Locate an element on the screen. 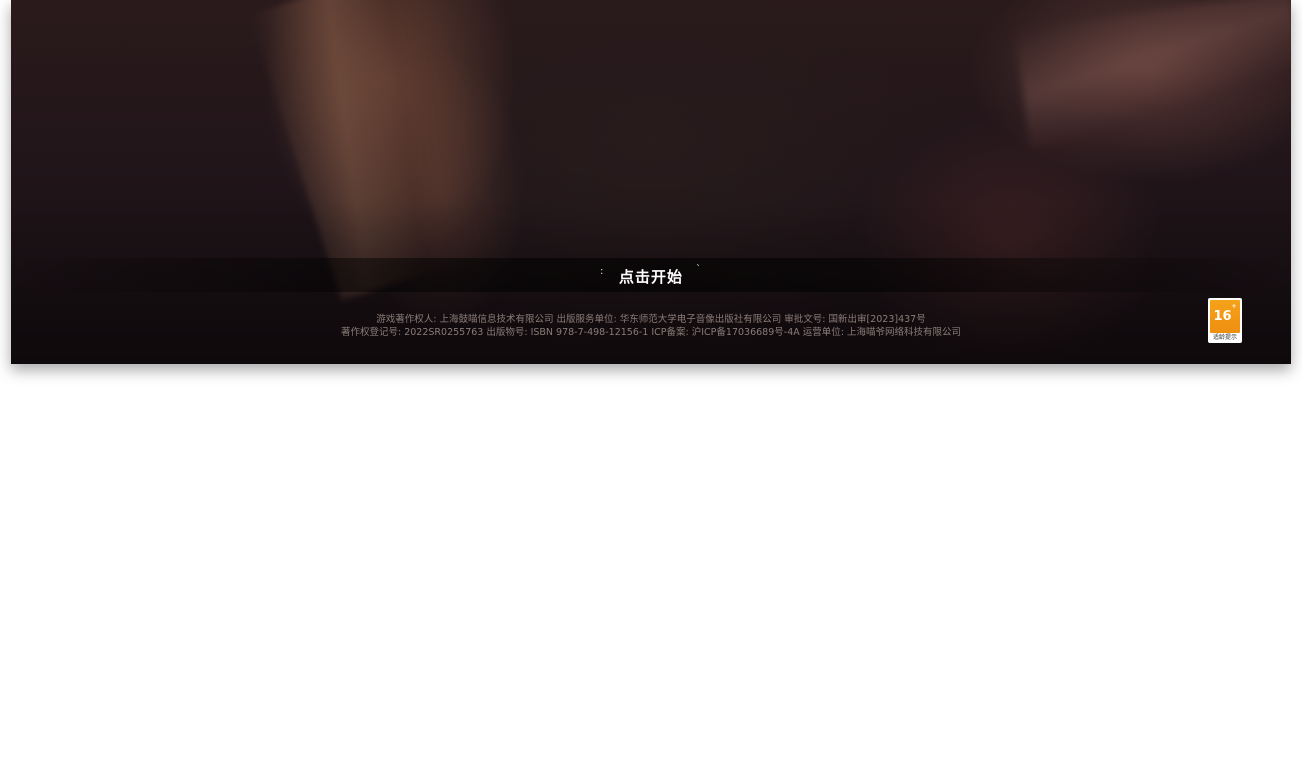 This screenshot has height=776, width=1302. start-button: 点击开始 is located at coordinates (651, 276).